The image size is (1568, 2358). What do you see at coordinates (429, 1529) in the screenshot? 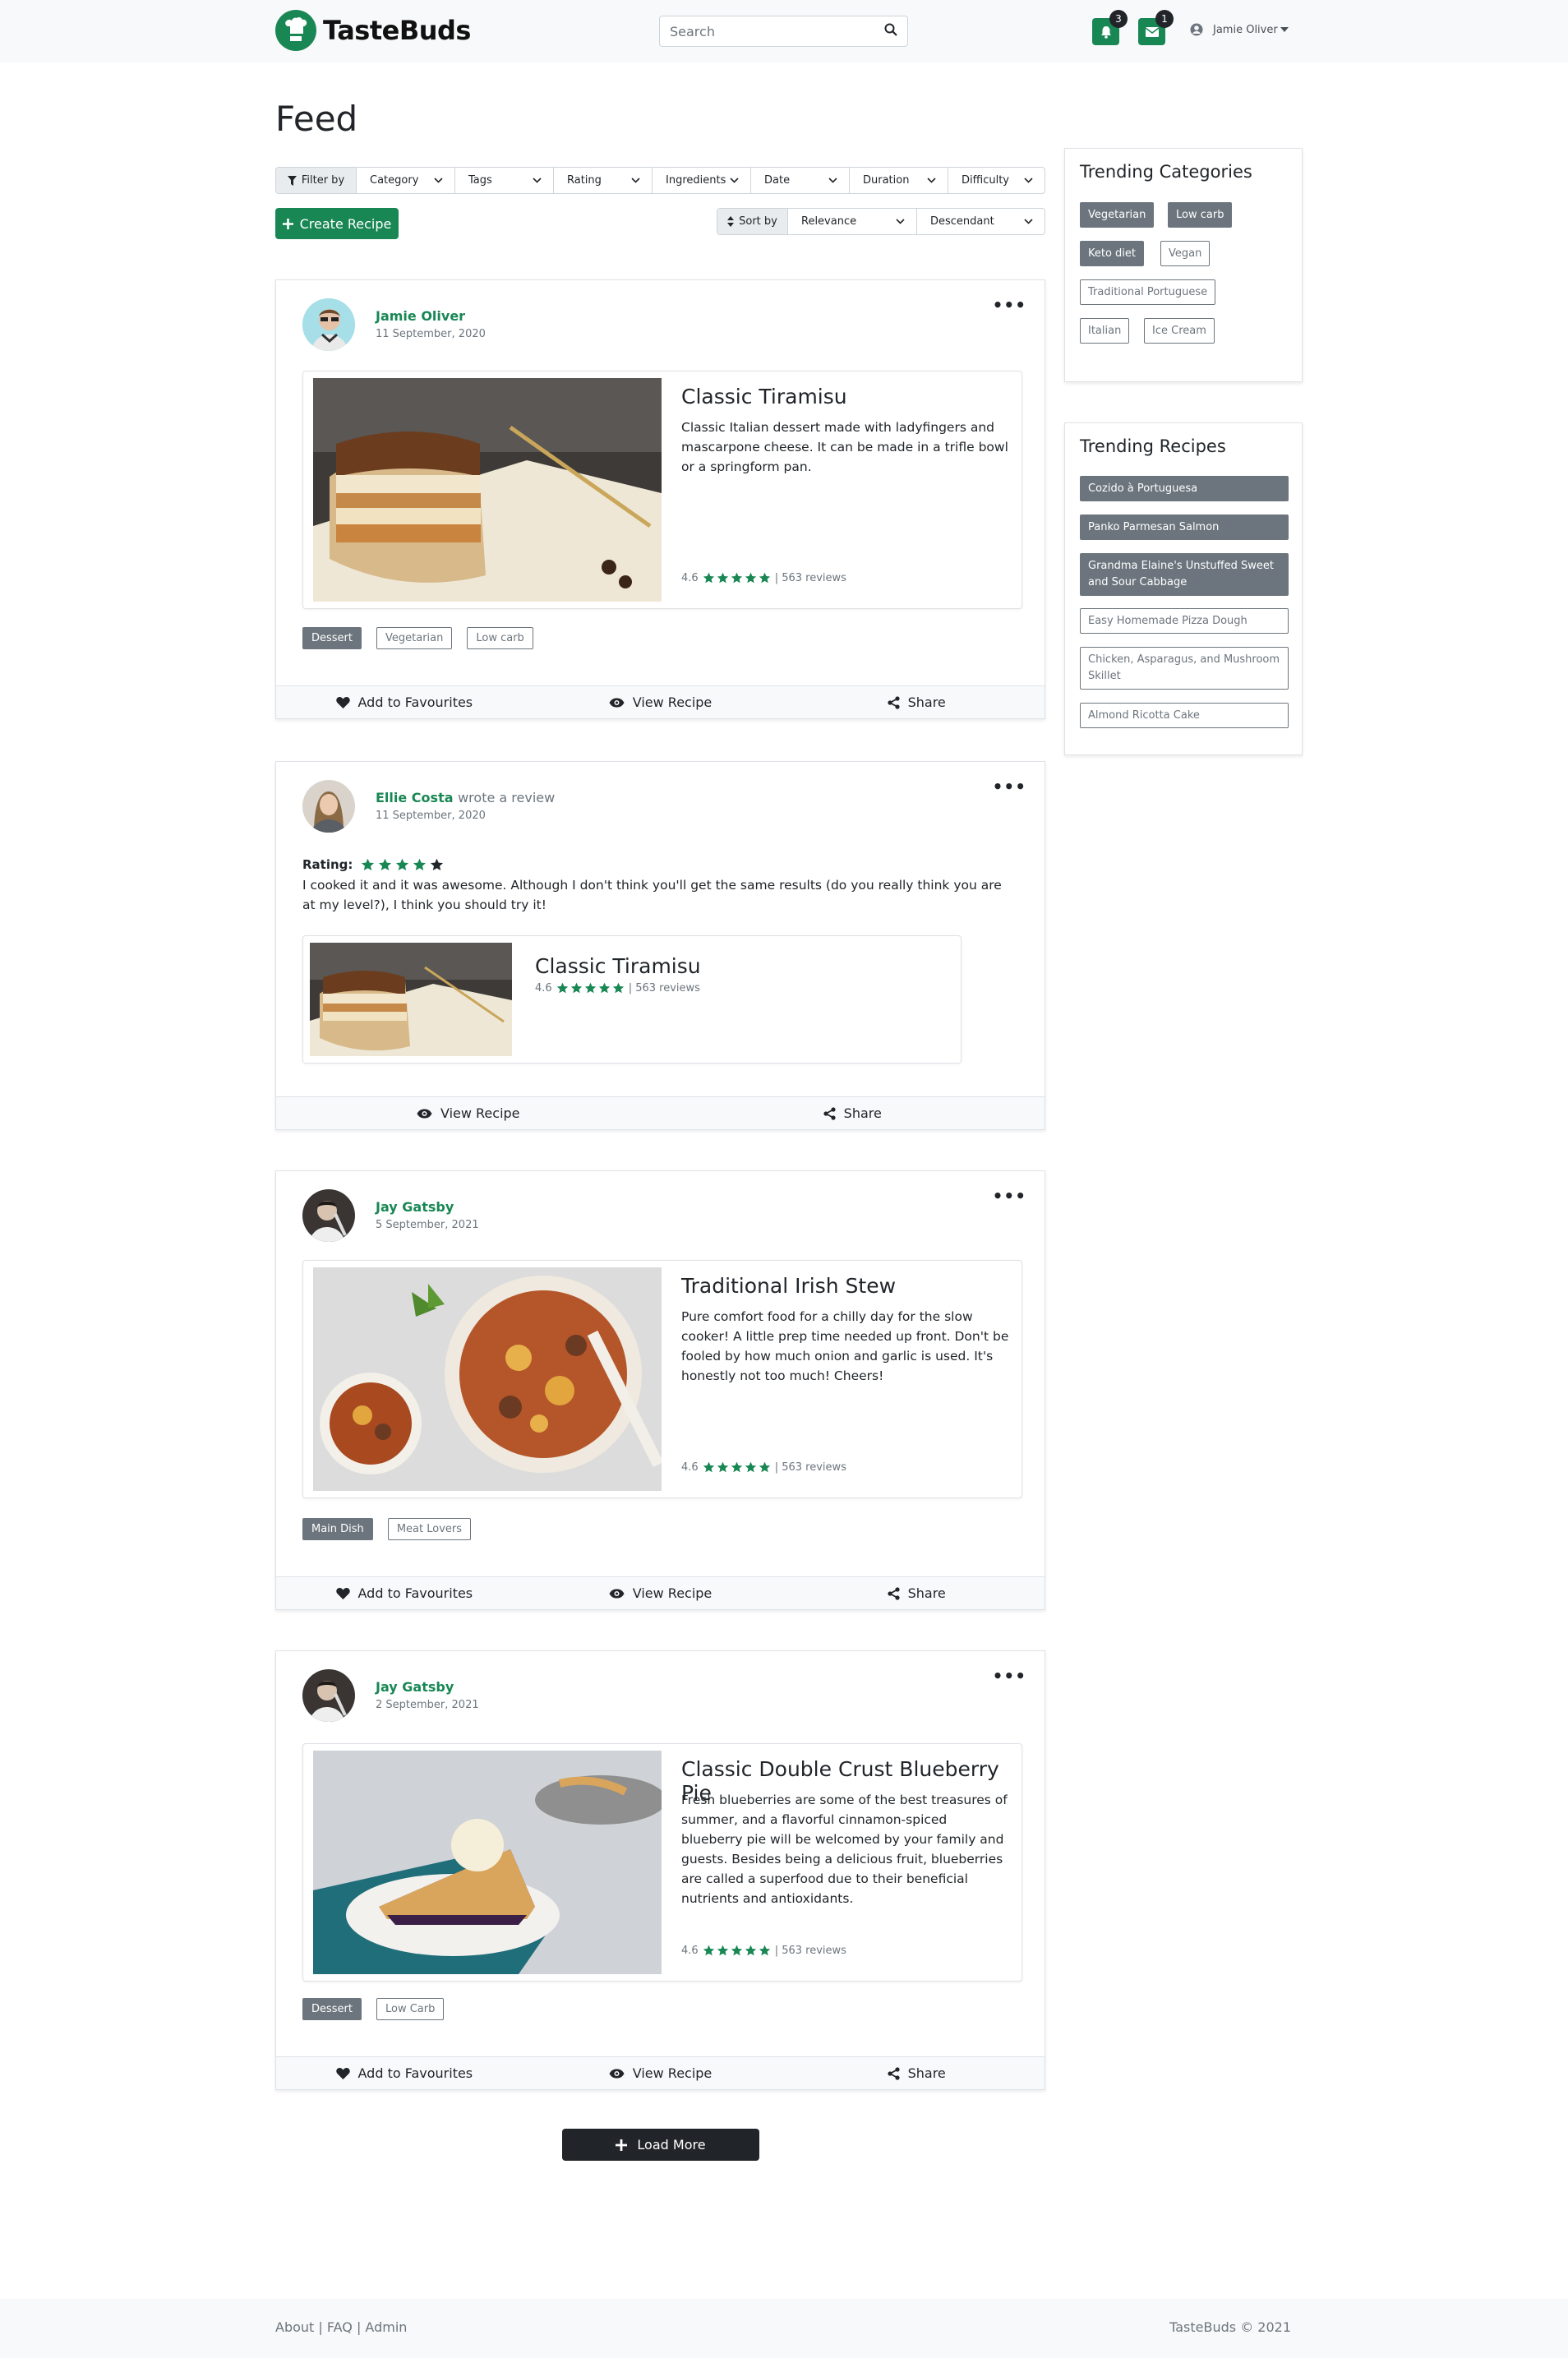
I see `tag: Meat Lovers` at bounding box center [429, 1529].